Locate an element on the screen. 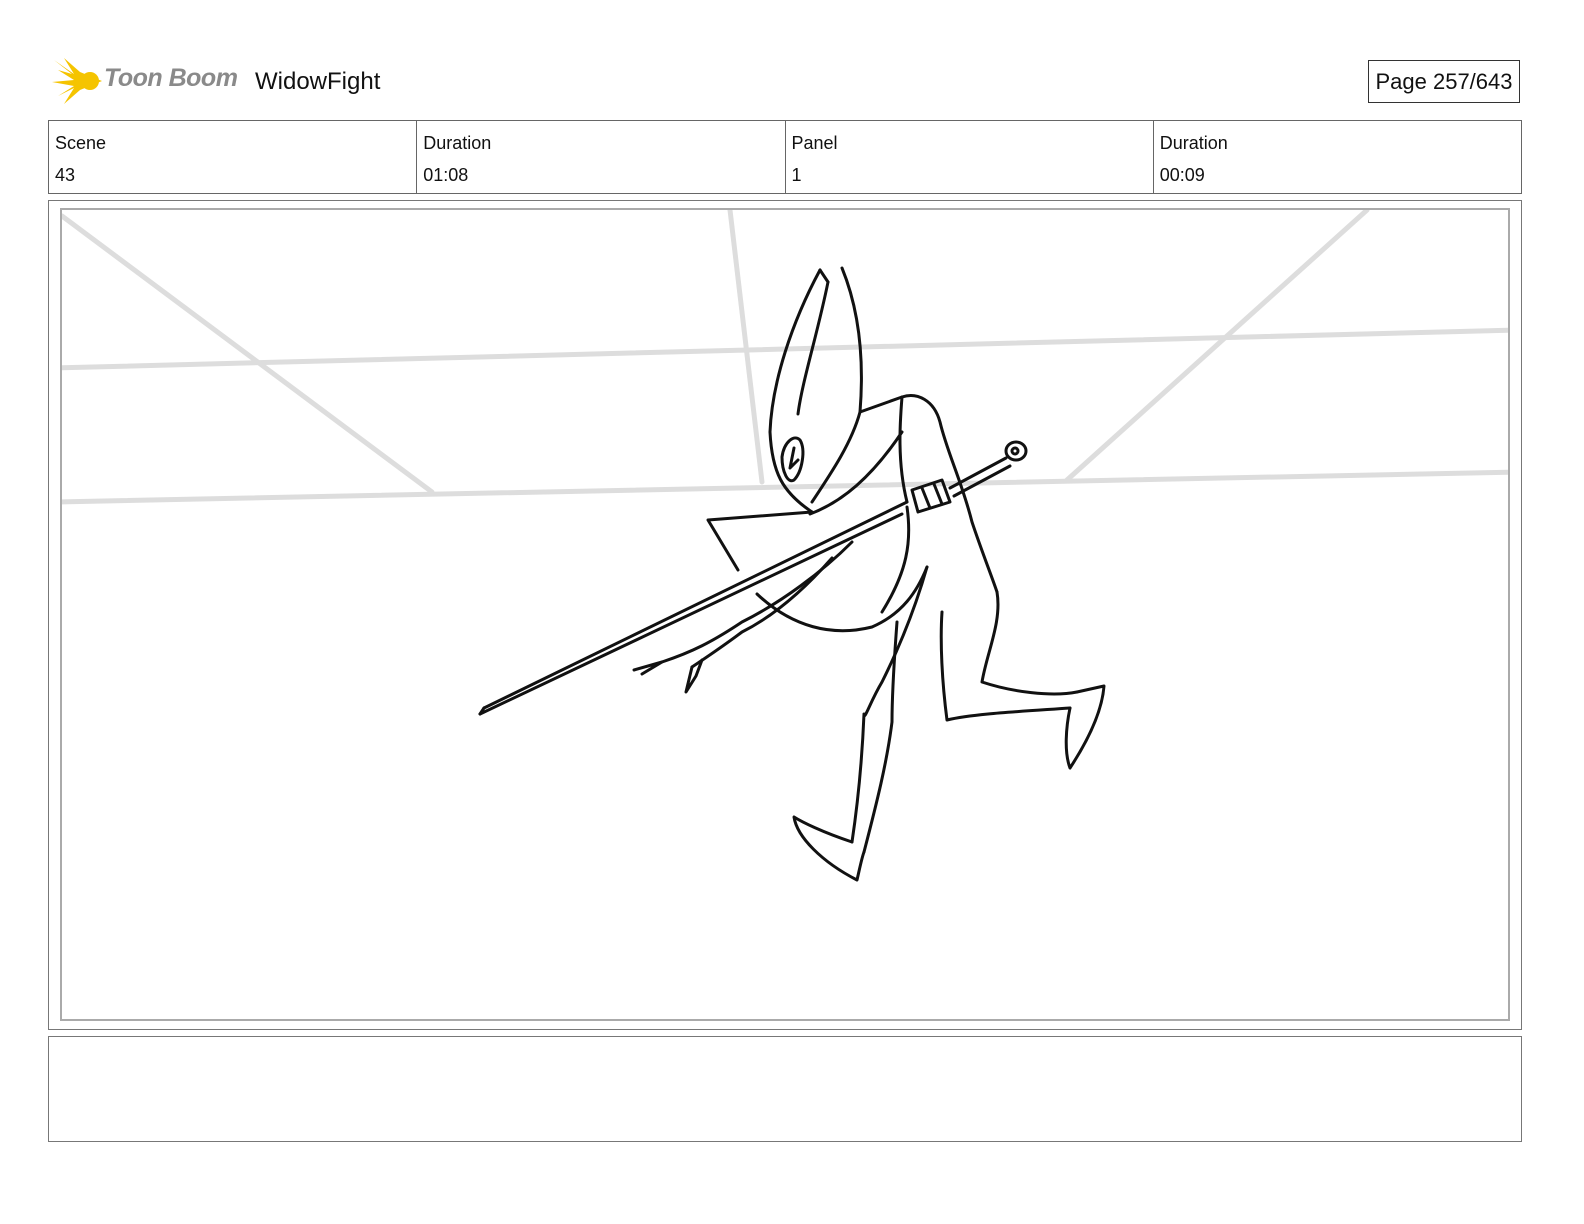  info-cell-scene-duration: Duration 01:08 is located at coordinates (601, 157).